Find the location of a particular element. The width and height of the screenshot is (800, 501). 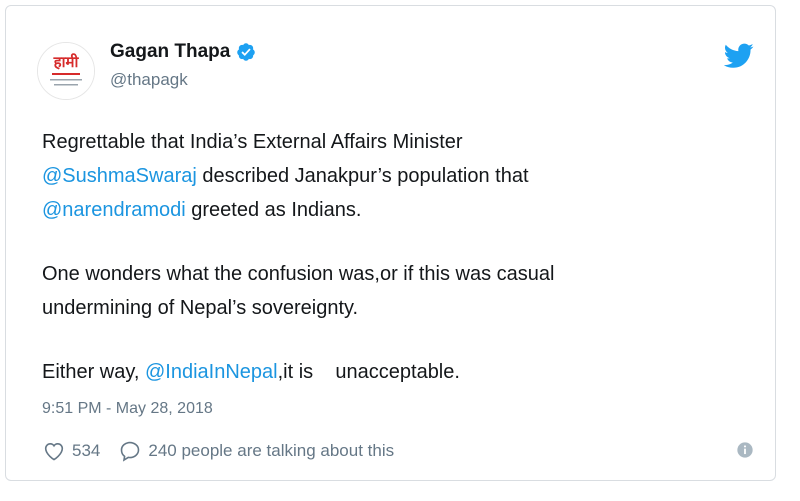

author-handle: @thapagk is located at coordinates (149, 80).